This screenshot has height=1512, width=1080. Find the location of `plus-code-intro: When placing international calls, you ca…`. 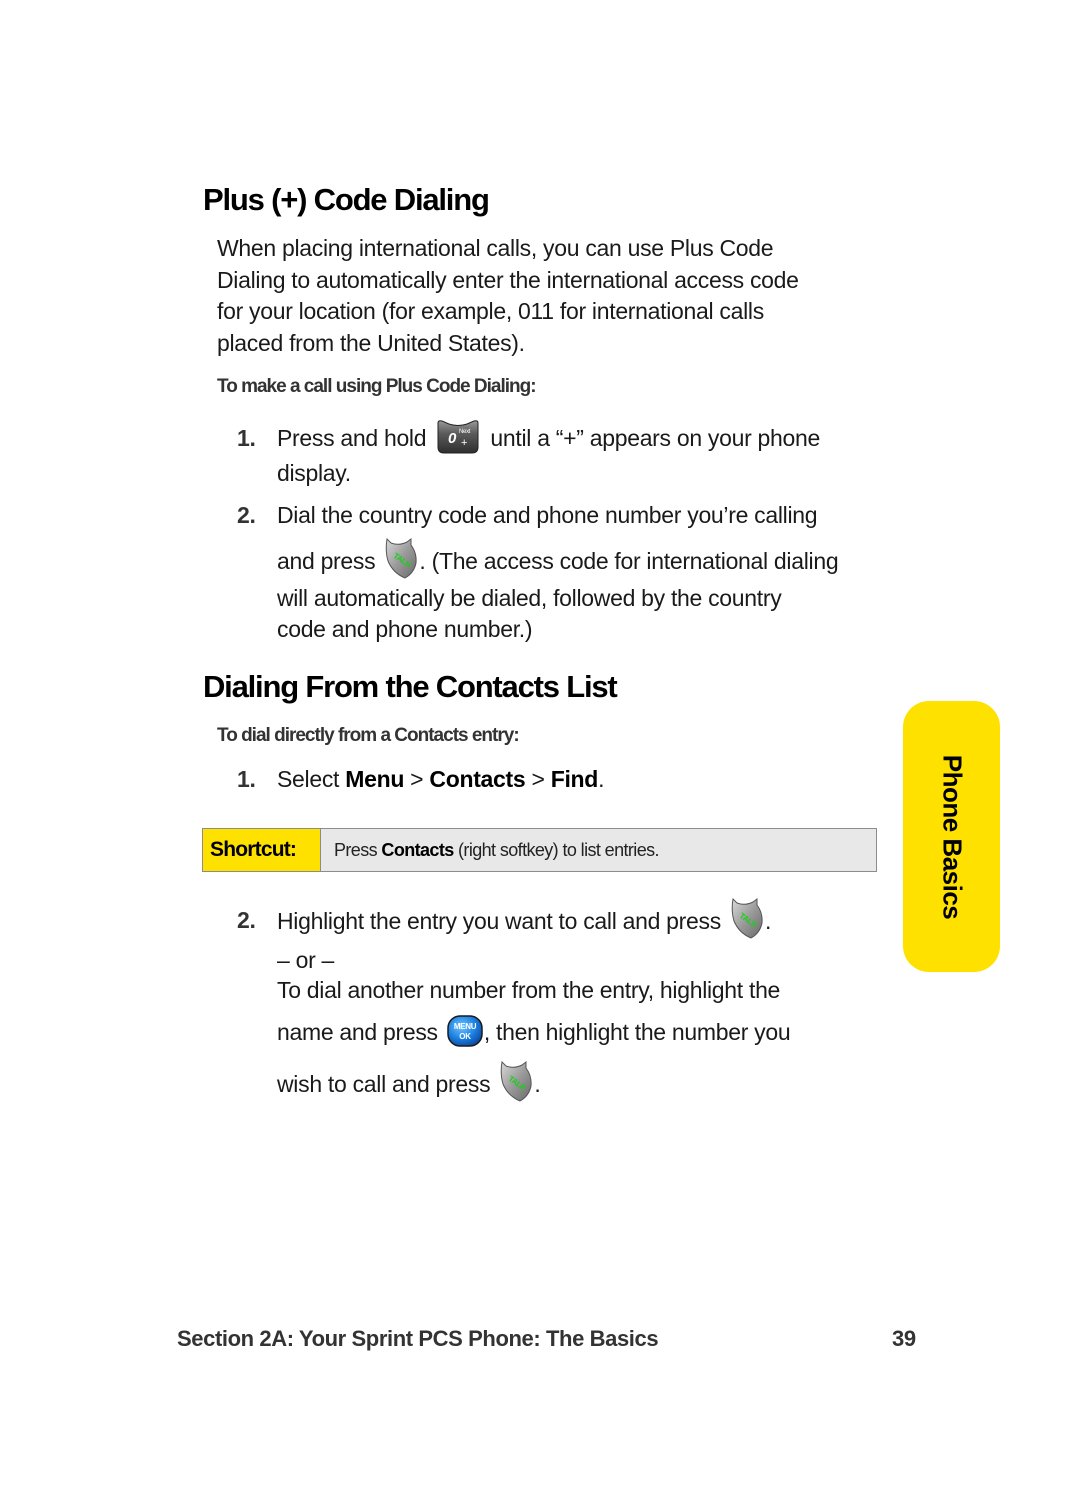

plus-code-intro: When placing international calls, you ca… is located at coordinates (557, 296).